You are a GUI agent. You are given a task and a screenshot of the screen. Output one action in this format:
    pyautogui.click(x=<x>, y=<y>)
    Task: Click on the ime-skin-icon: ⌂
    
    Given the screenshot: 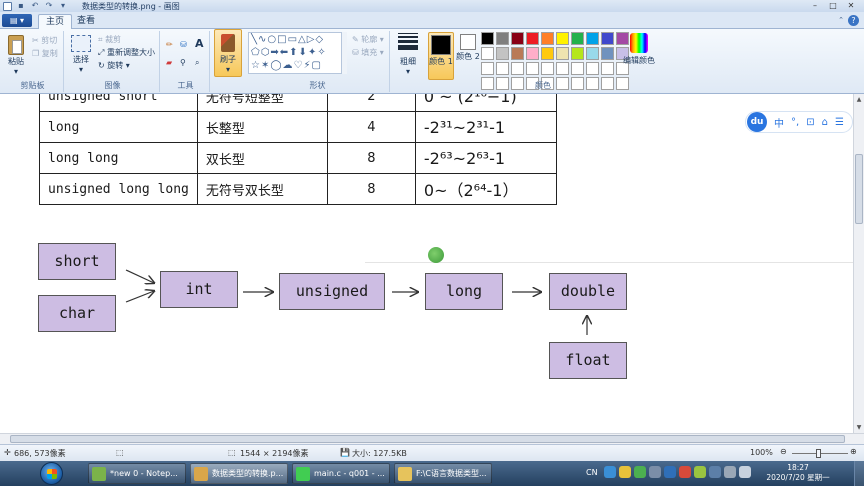 What is the action you would take?
    pyautogui.click(x=825, y=122)
    